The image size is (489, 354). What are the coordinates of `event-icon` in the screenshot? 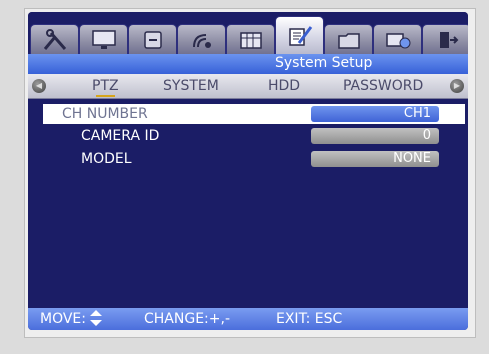 It's located at (201, 39).